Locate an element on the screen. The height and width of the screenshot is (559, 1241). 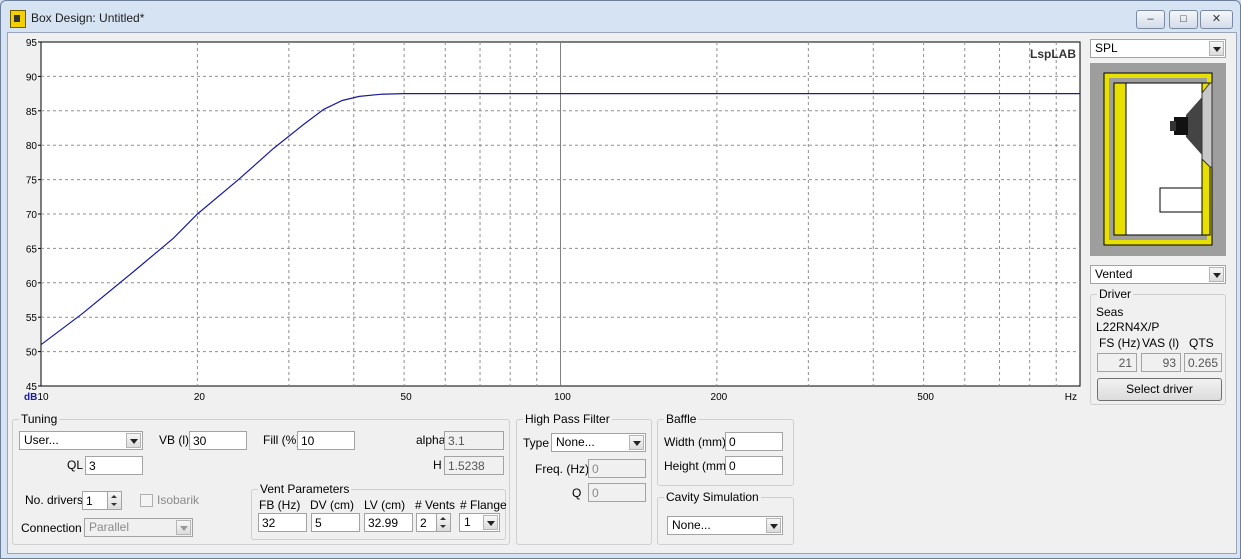
hpf-q-label: Q is located at coordinates (577, 493).